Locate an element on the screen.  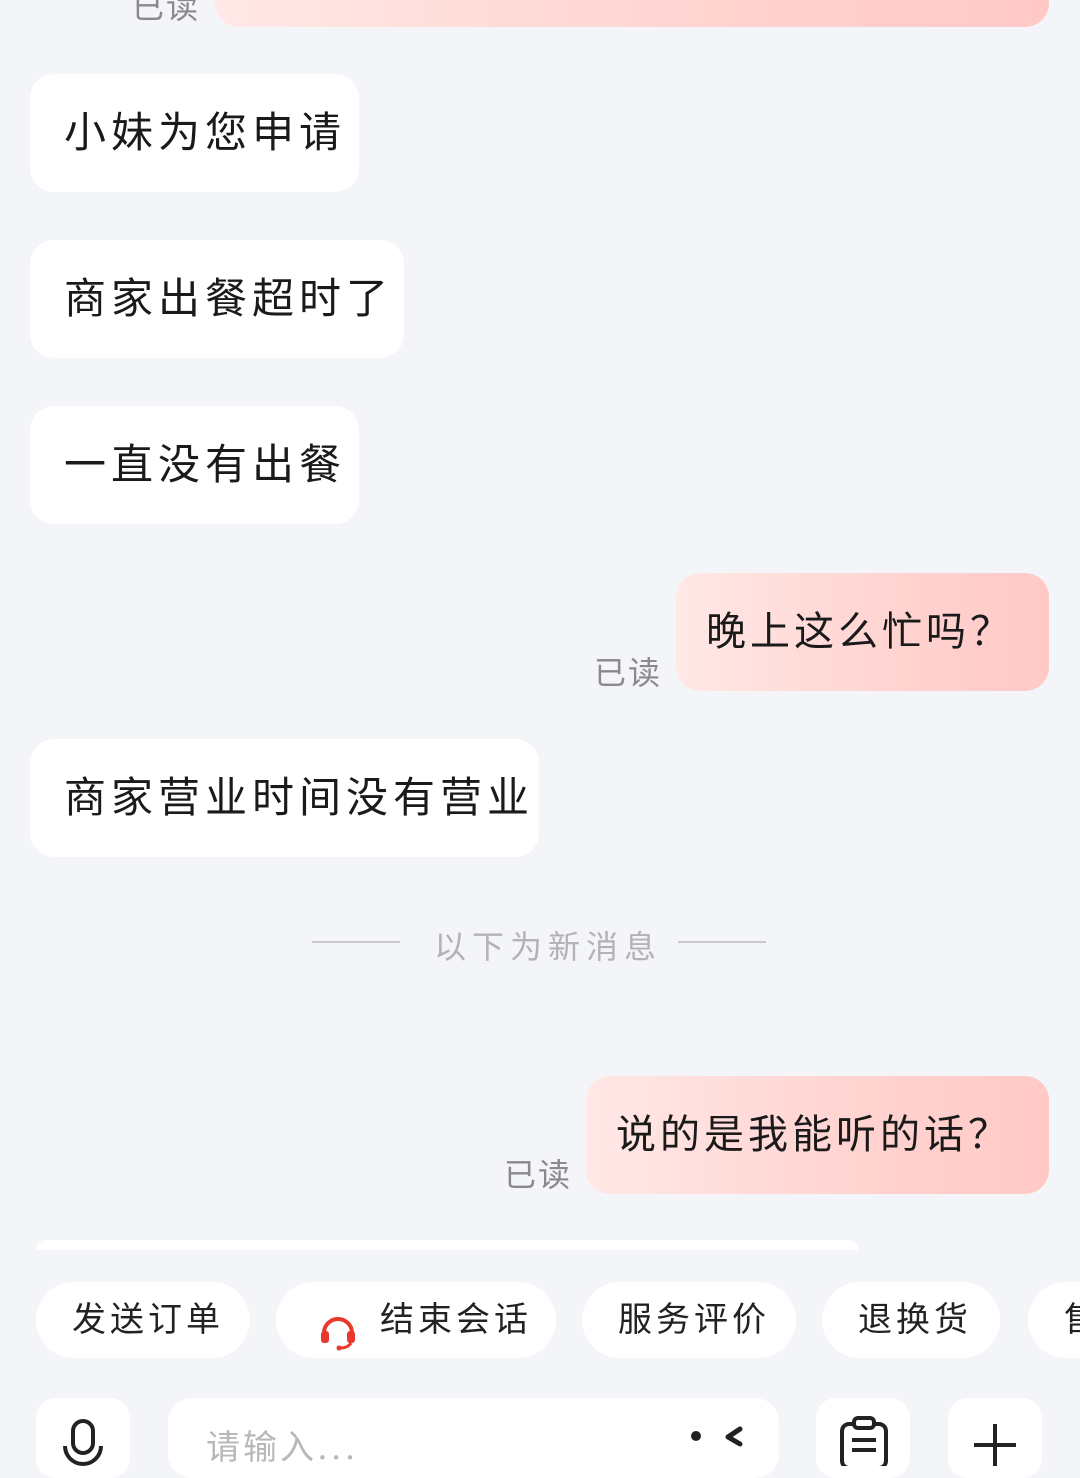
message-text: 商家出餐超时了 is located at coordinates (229, 298).